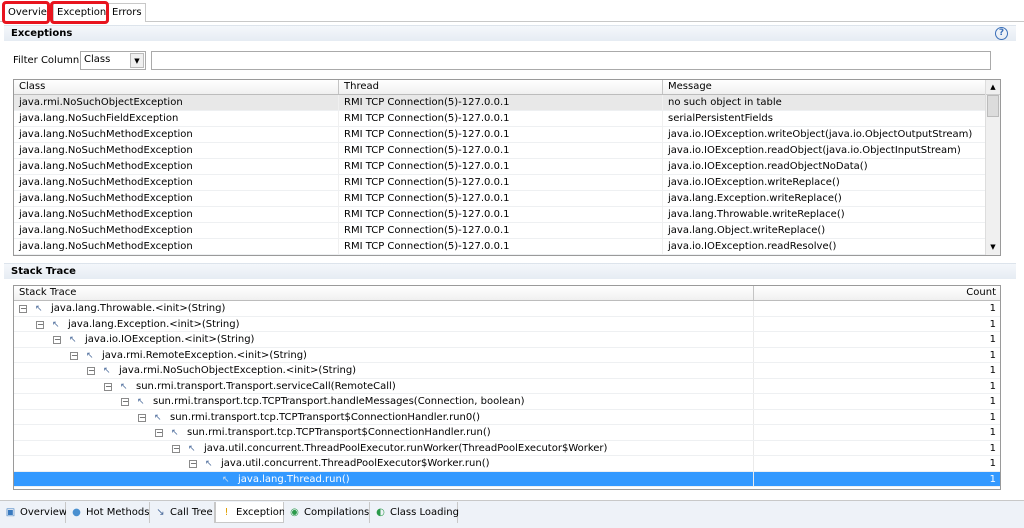 This screenshot has height=528, width=1024. I want to click on tree-row: − ↖ java.io.IOException.<init>(String) 1, so click(507, 340).